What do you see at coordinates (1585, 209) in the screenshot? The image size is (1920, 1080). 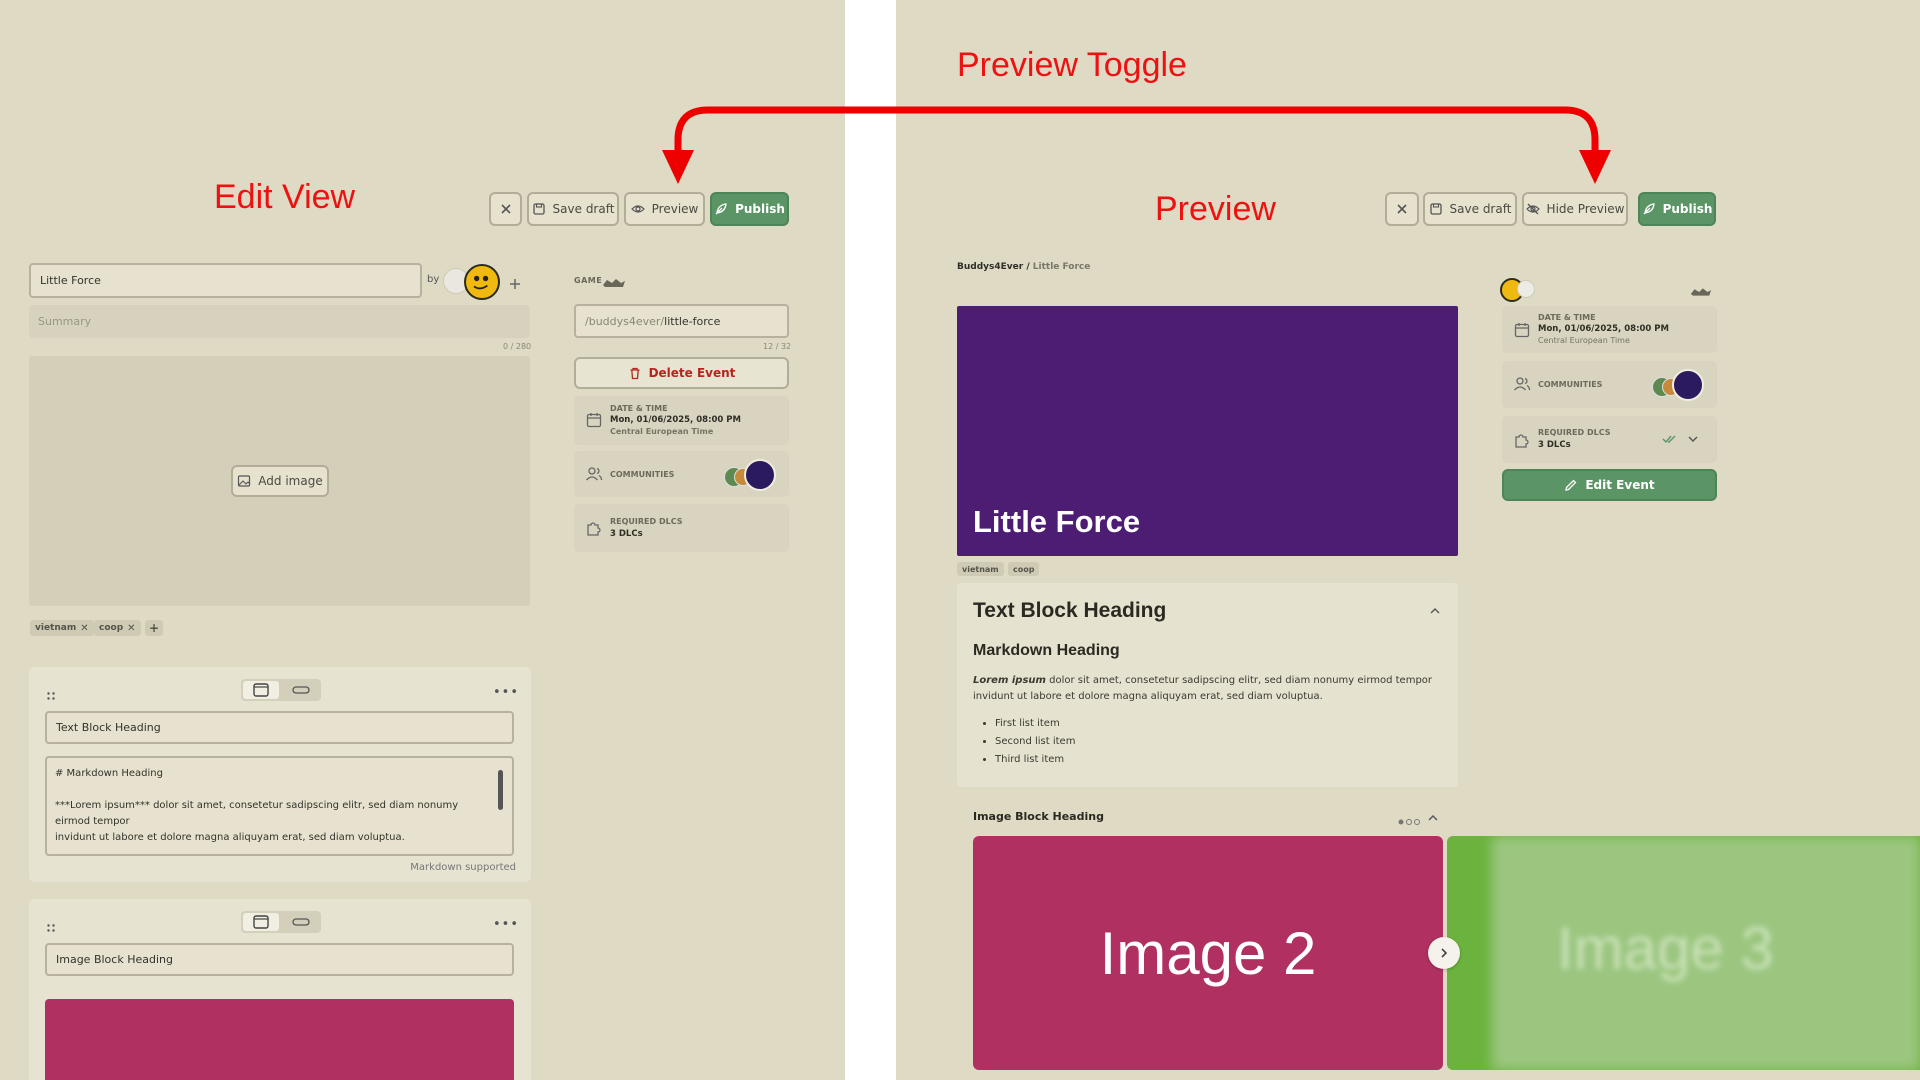 I see `hide-preview-label: Hide Preview` at bounding box center [1585, 209].